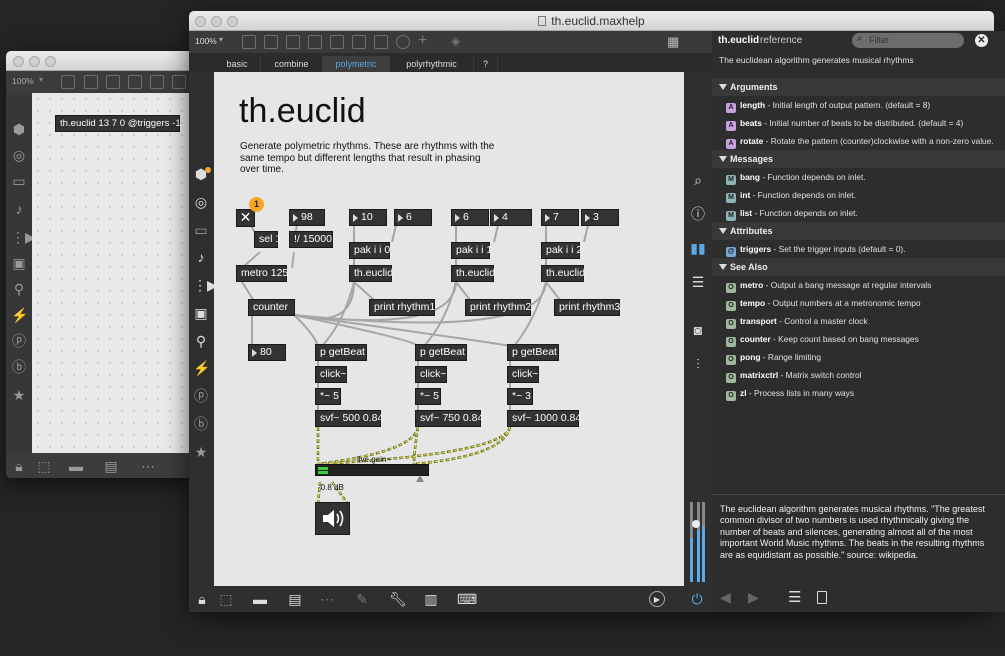 The image size is (1005, 656). What do you see at coordinates (157, 82) in the screenshot?
I see `button-icon` at bounding box center [157, 82].